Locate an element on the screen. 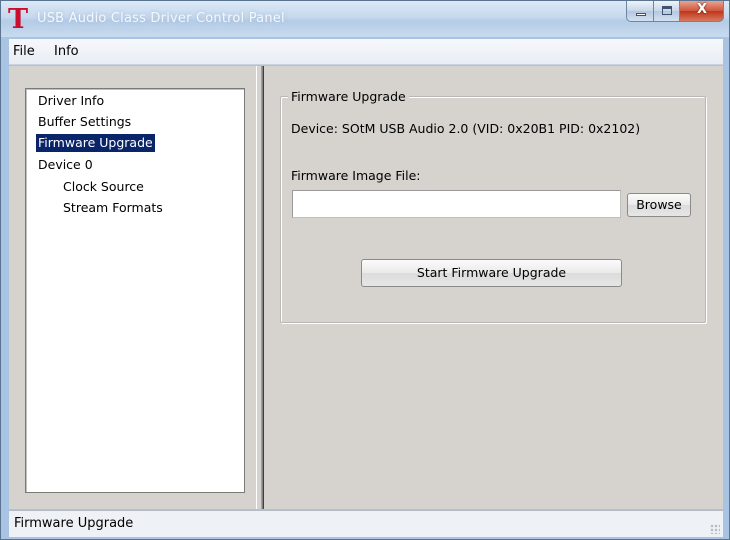 Image resolution: width=730 pixels, height=540 pixels. tree-item-buffer-settings: Buffer Settings is located at coordinates (84, 122).